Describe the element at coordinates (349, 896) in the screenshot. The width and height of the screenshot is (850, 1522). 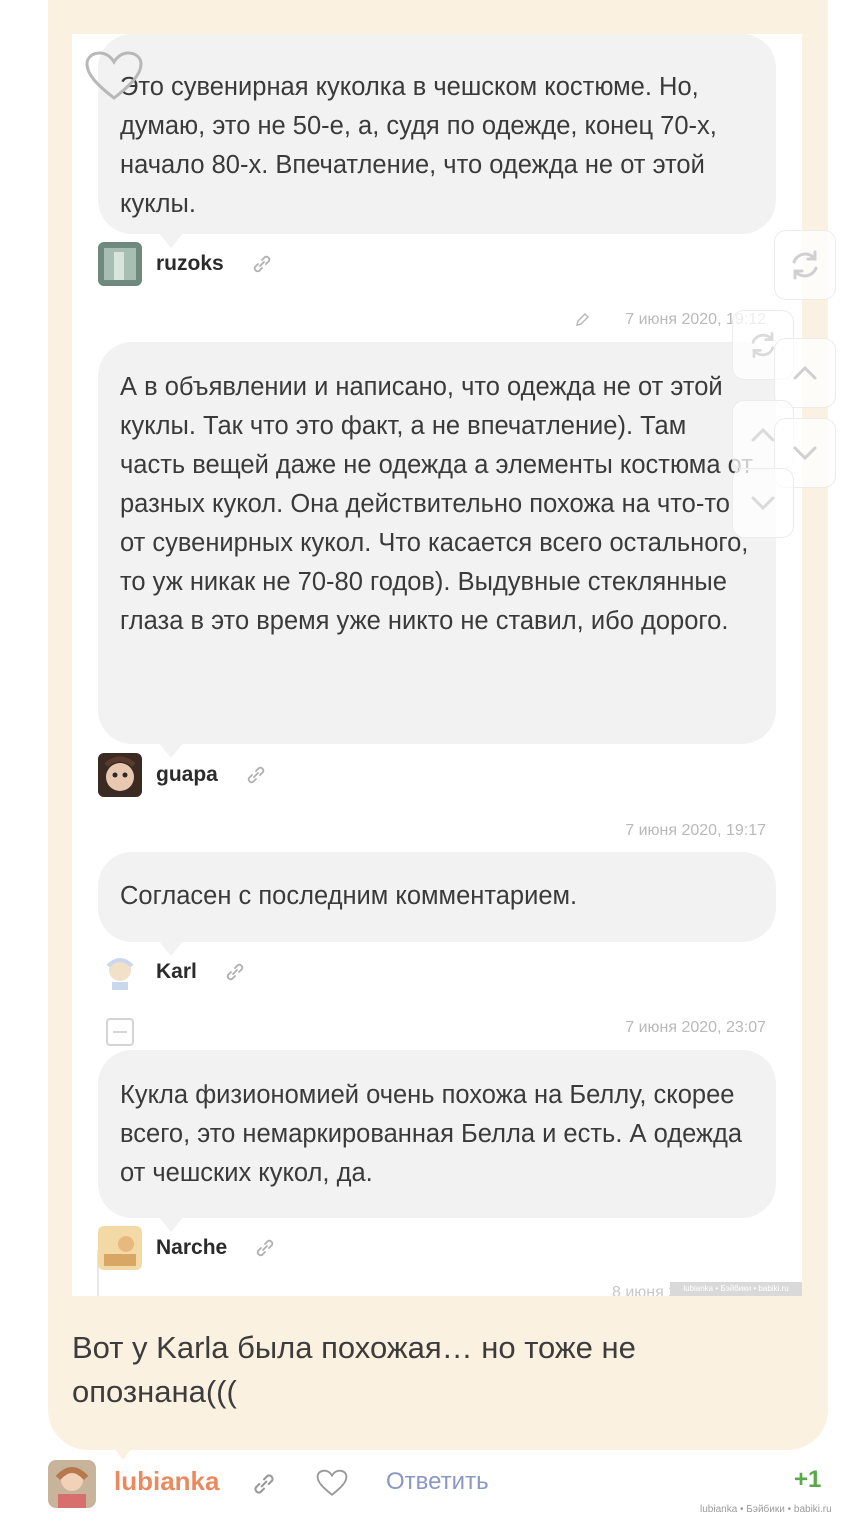
I see `comment-text: Согласен с последним комментарием.` at that location.